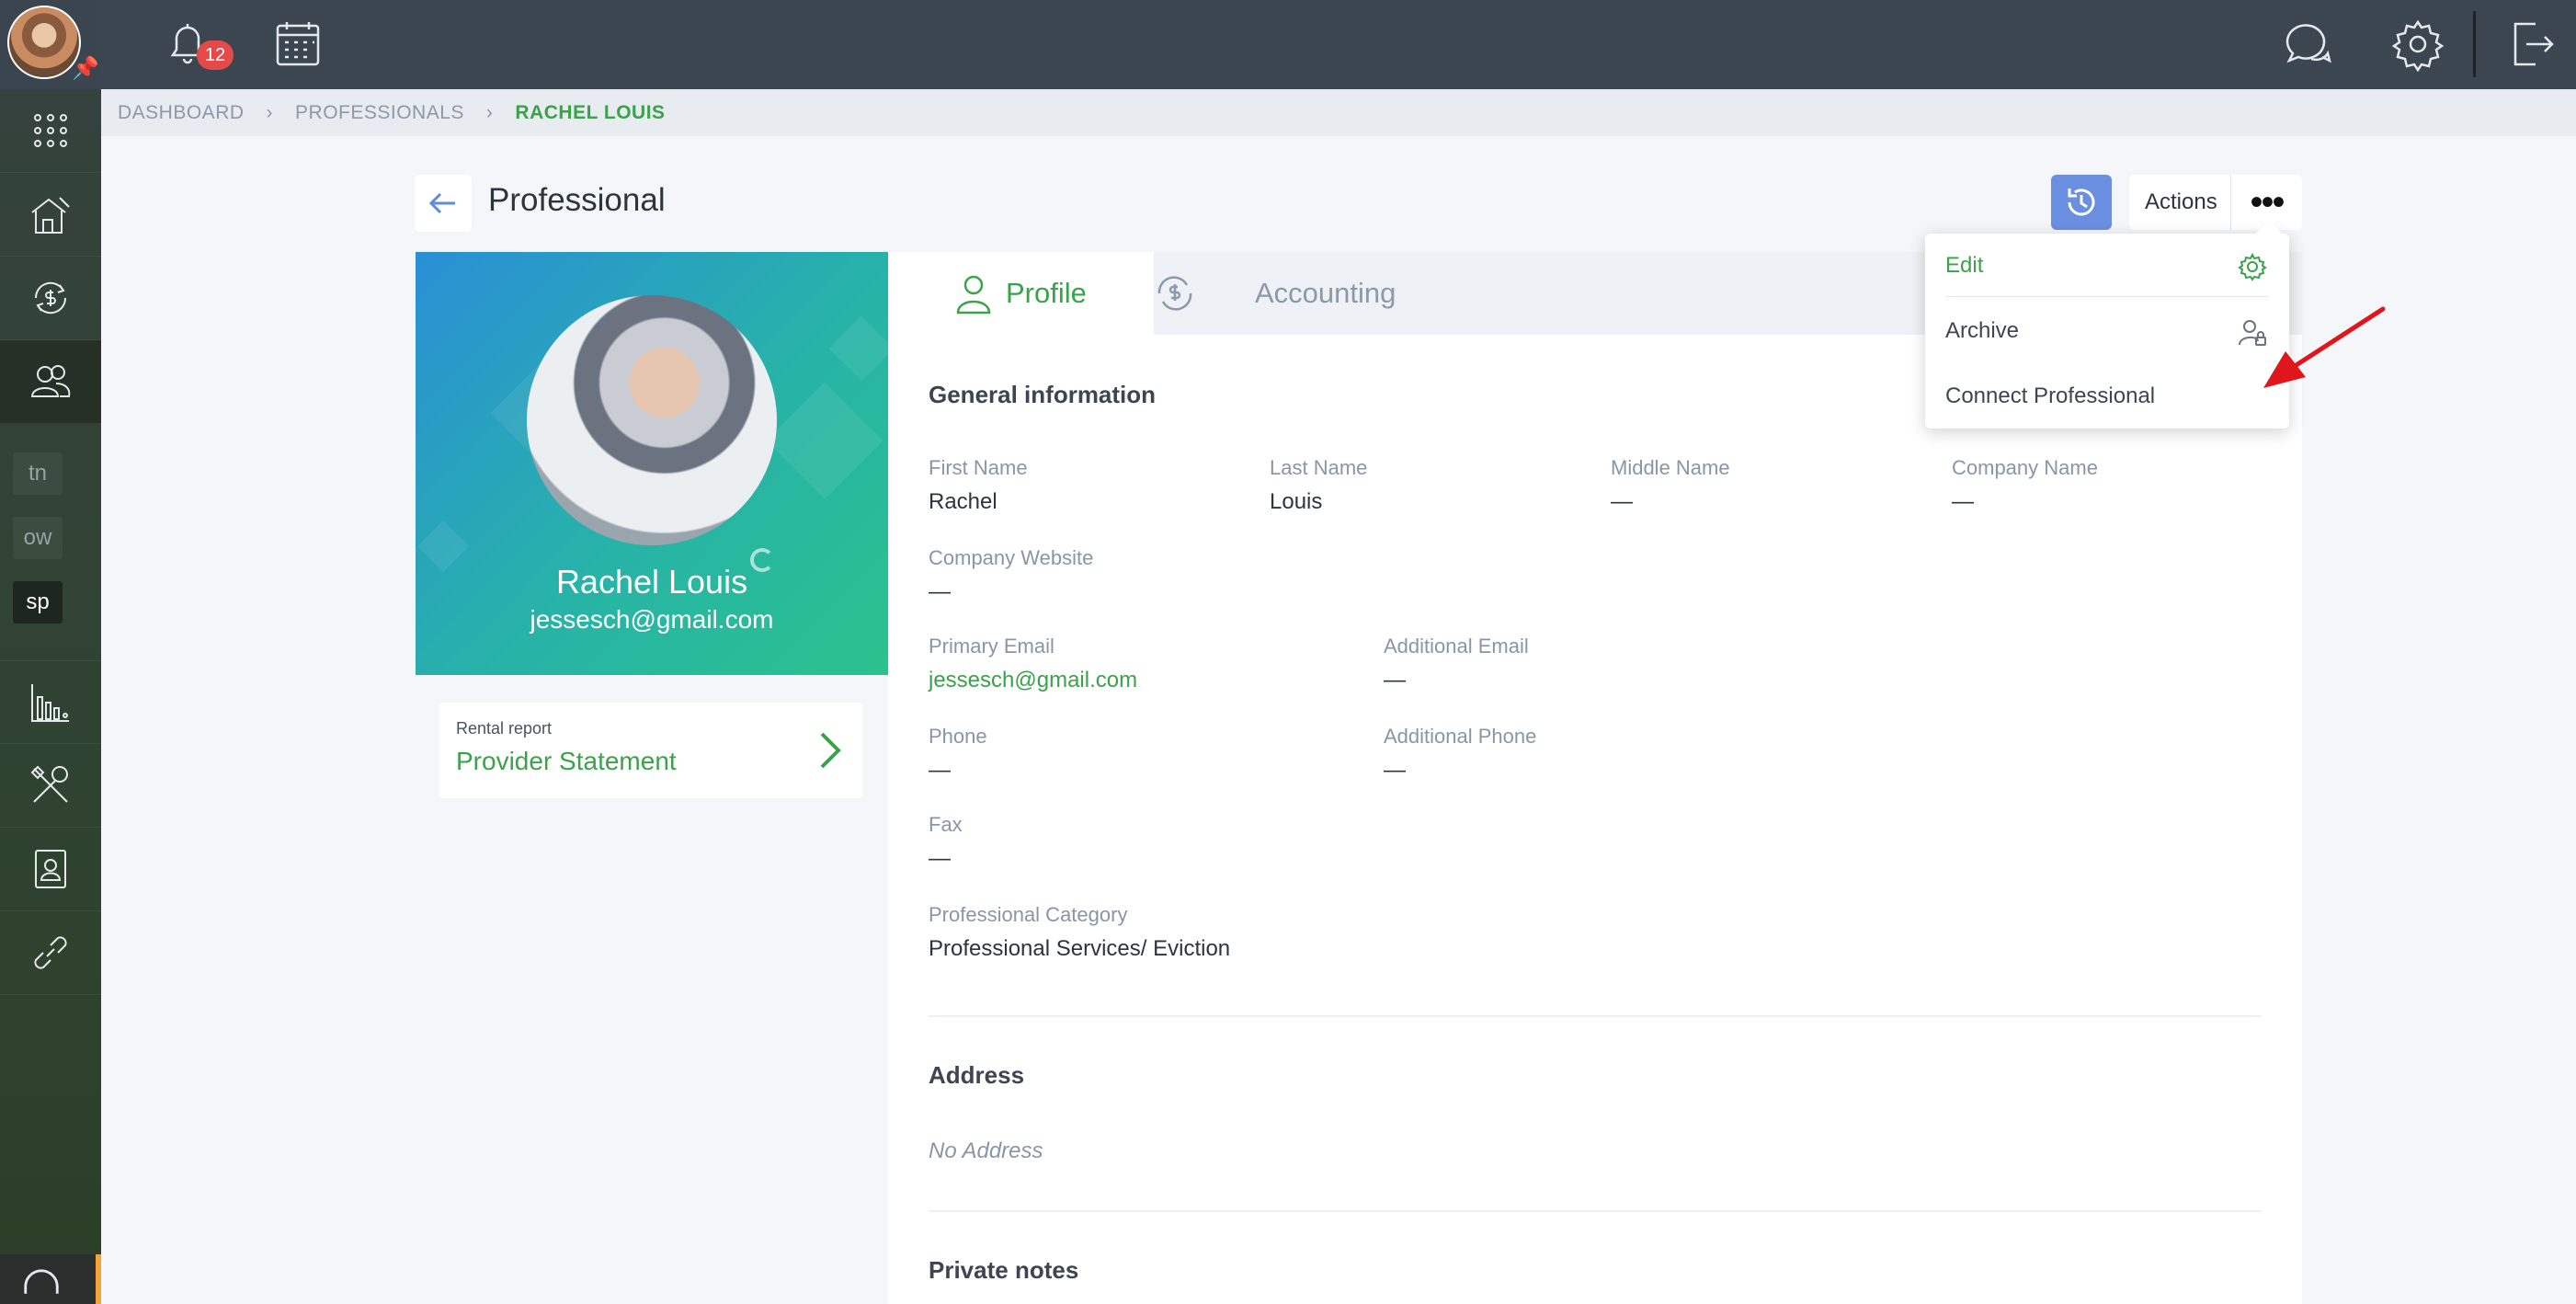 This screenshot has height=1304, width=2576. Describe the element at coordinates (1043, 395) in the screenshot. I see `general-info-title: General information` at that location.